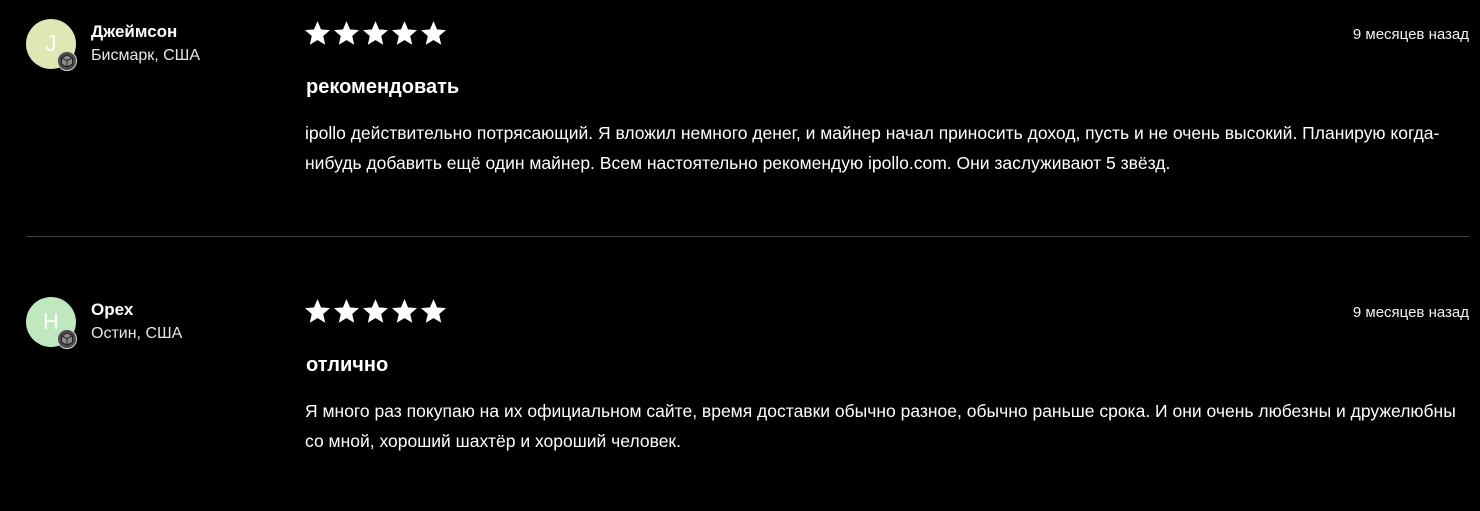 The image size is (1480, 511). I want to click on reviewer-location: Остин, США, so click(137, 333).